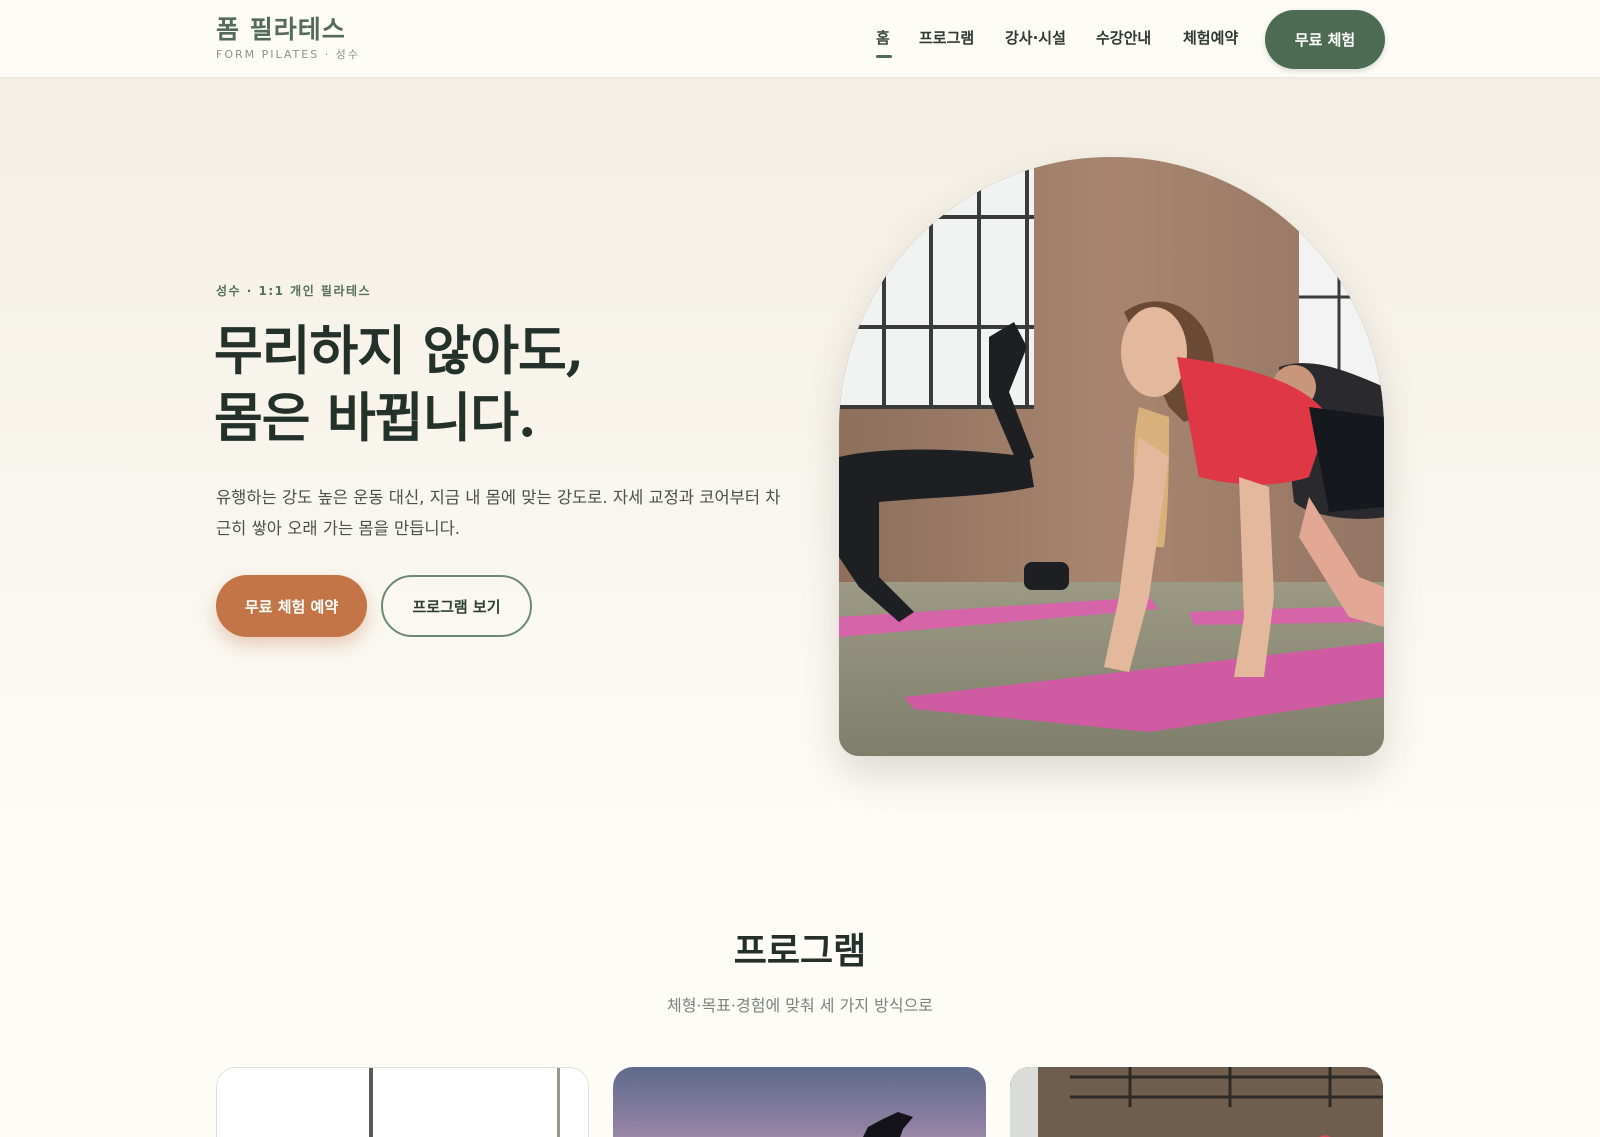 The width and height of the screenshot is (1600, 1137). What do you see at coordinates (800, 1005) in the screenshot?
I see `programs-subtitle: 체형·목표·경험에 맞춰 세 가지 방식으로` at bounding box center [800, 1005].